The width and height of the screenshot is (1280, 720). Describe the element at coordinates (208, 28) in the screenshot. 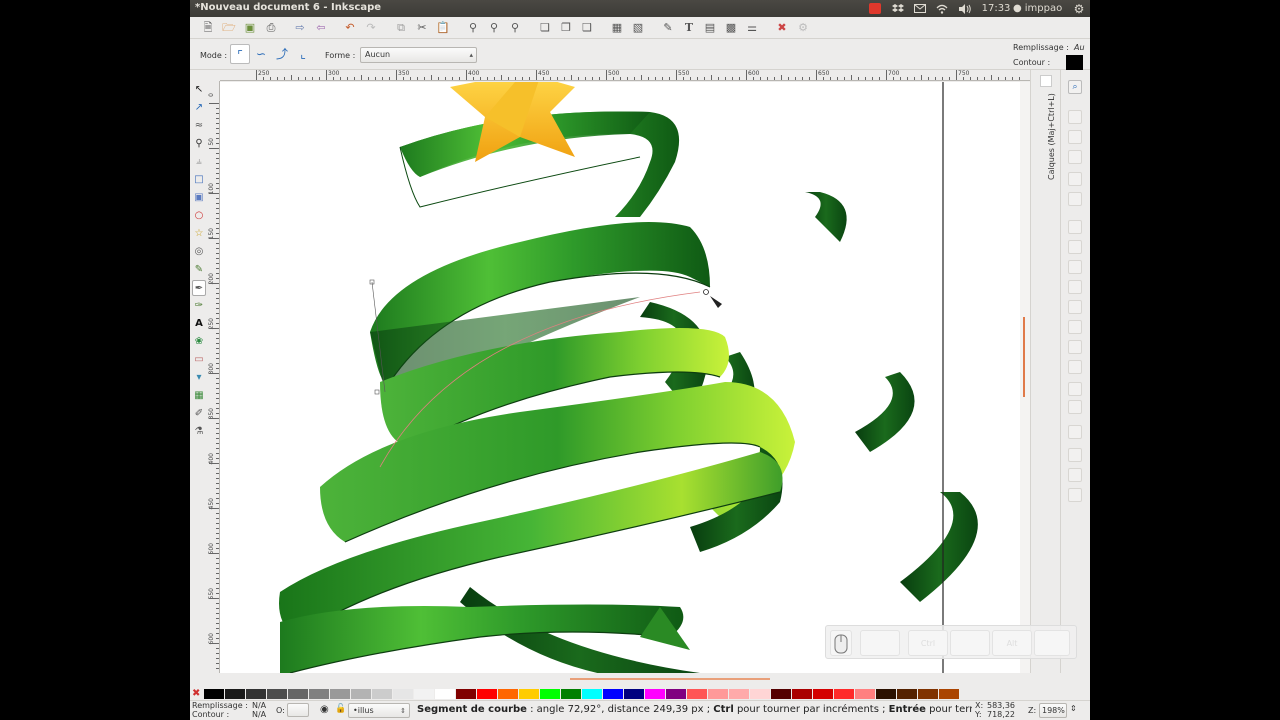

I see `new-icon: 🗎` at that location.